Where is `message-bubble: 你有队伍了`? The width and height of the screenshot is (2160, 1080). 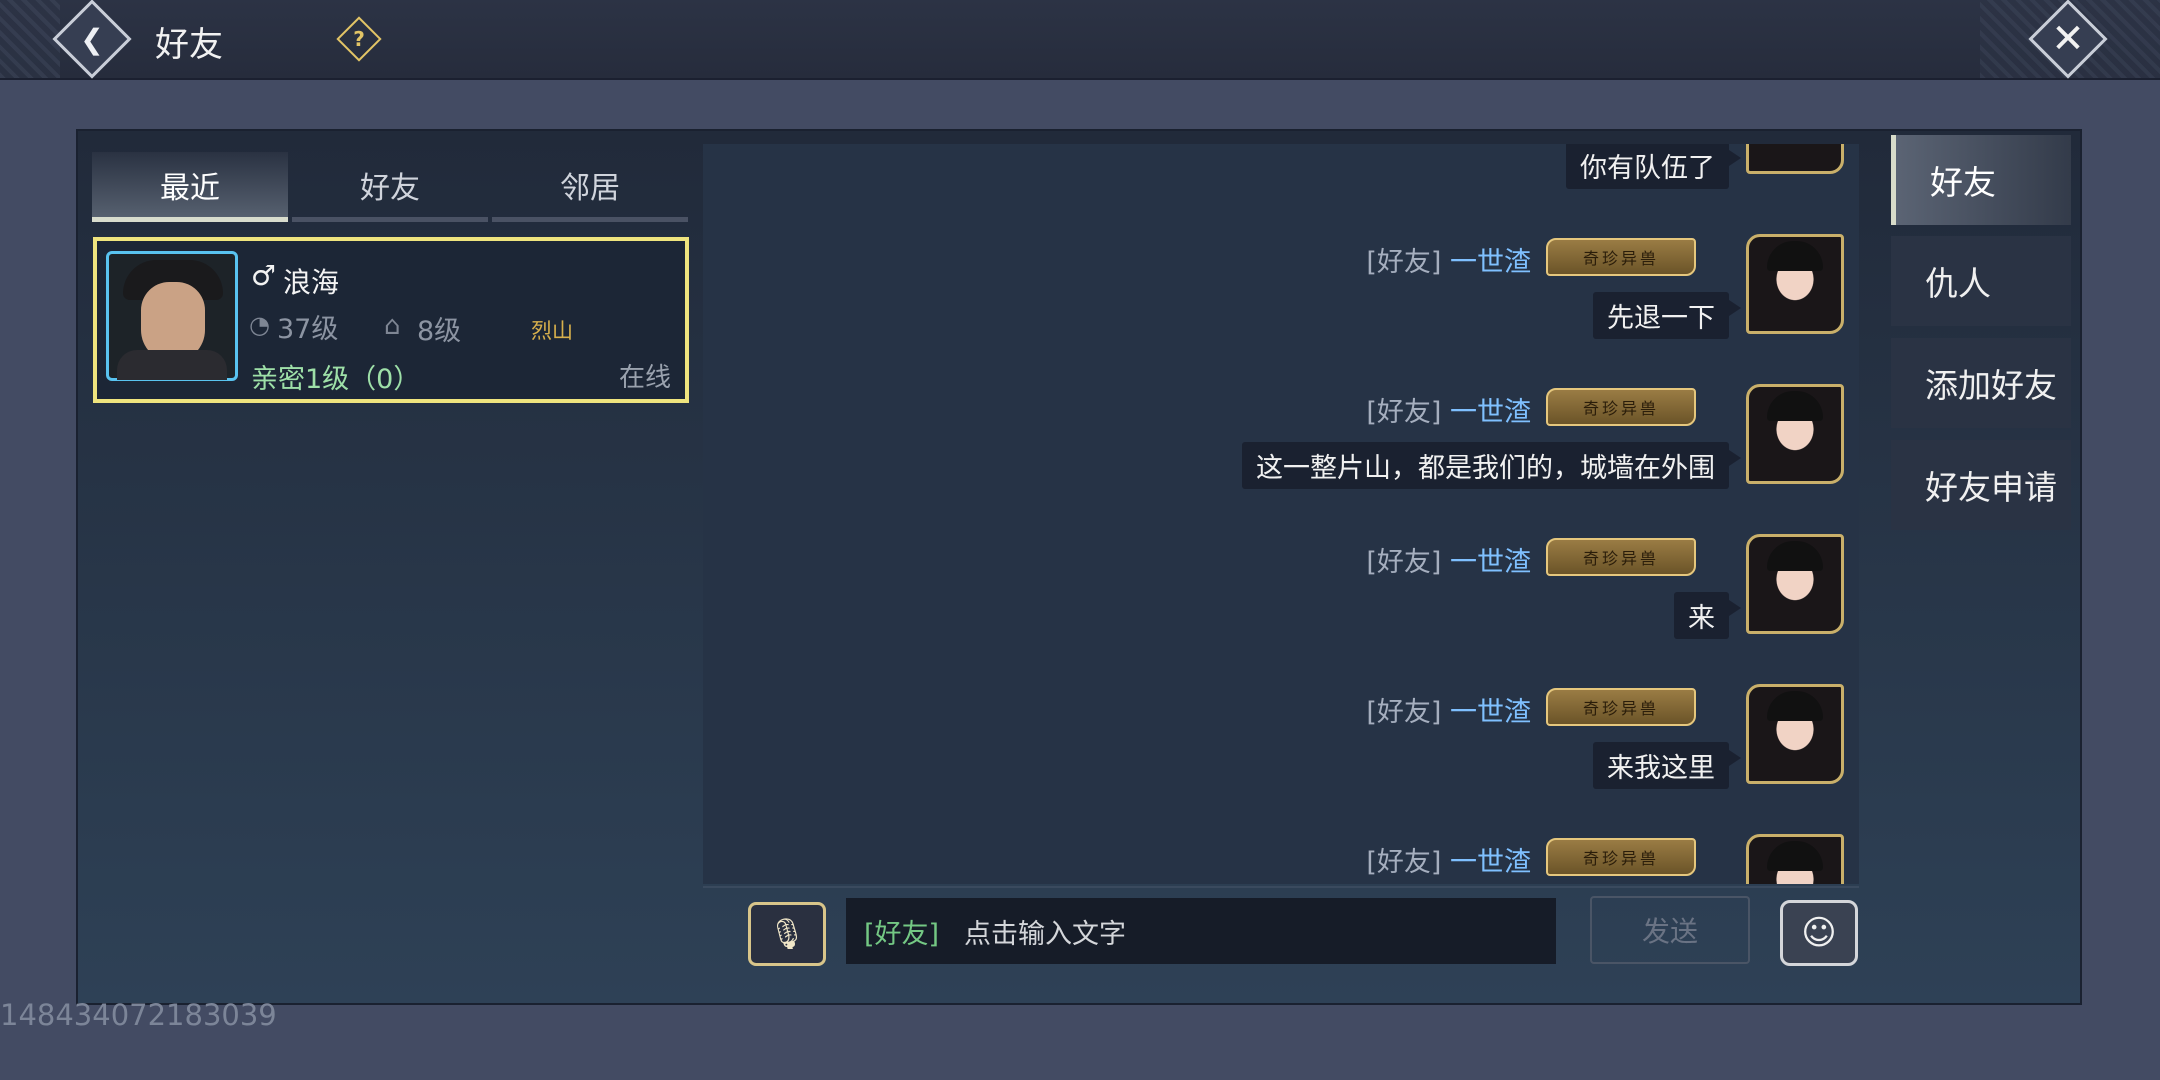 message-bubble: 你有队伍了 is located at coordinates (1653, 166).